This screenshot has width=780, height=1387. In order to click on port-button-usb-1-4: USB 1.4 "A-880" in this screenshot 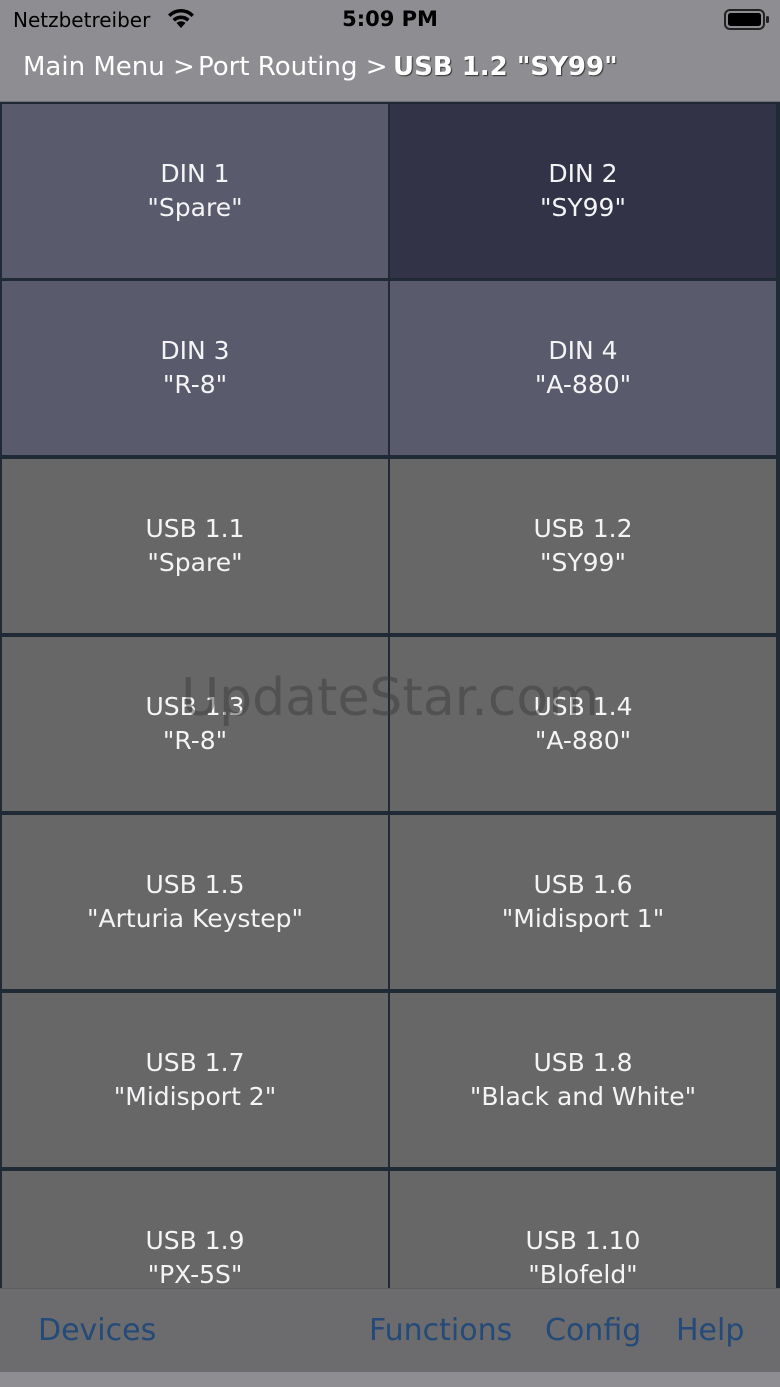, I will do `click(583, 724)`.